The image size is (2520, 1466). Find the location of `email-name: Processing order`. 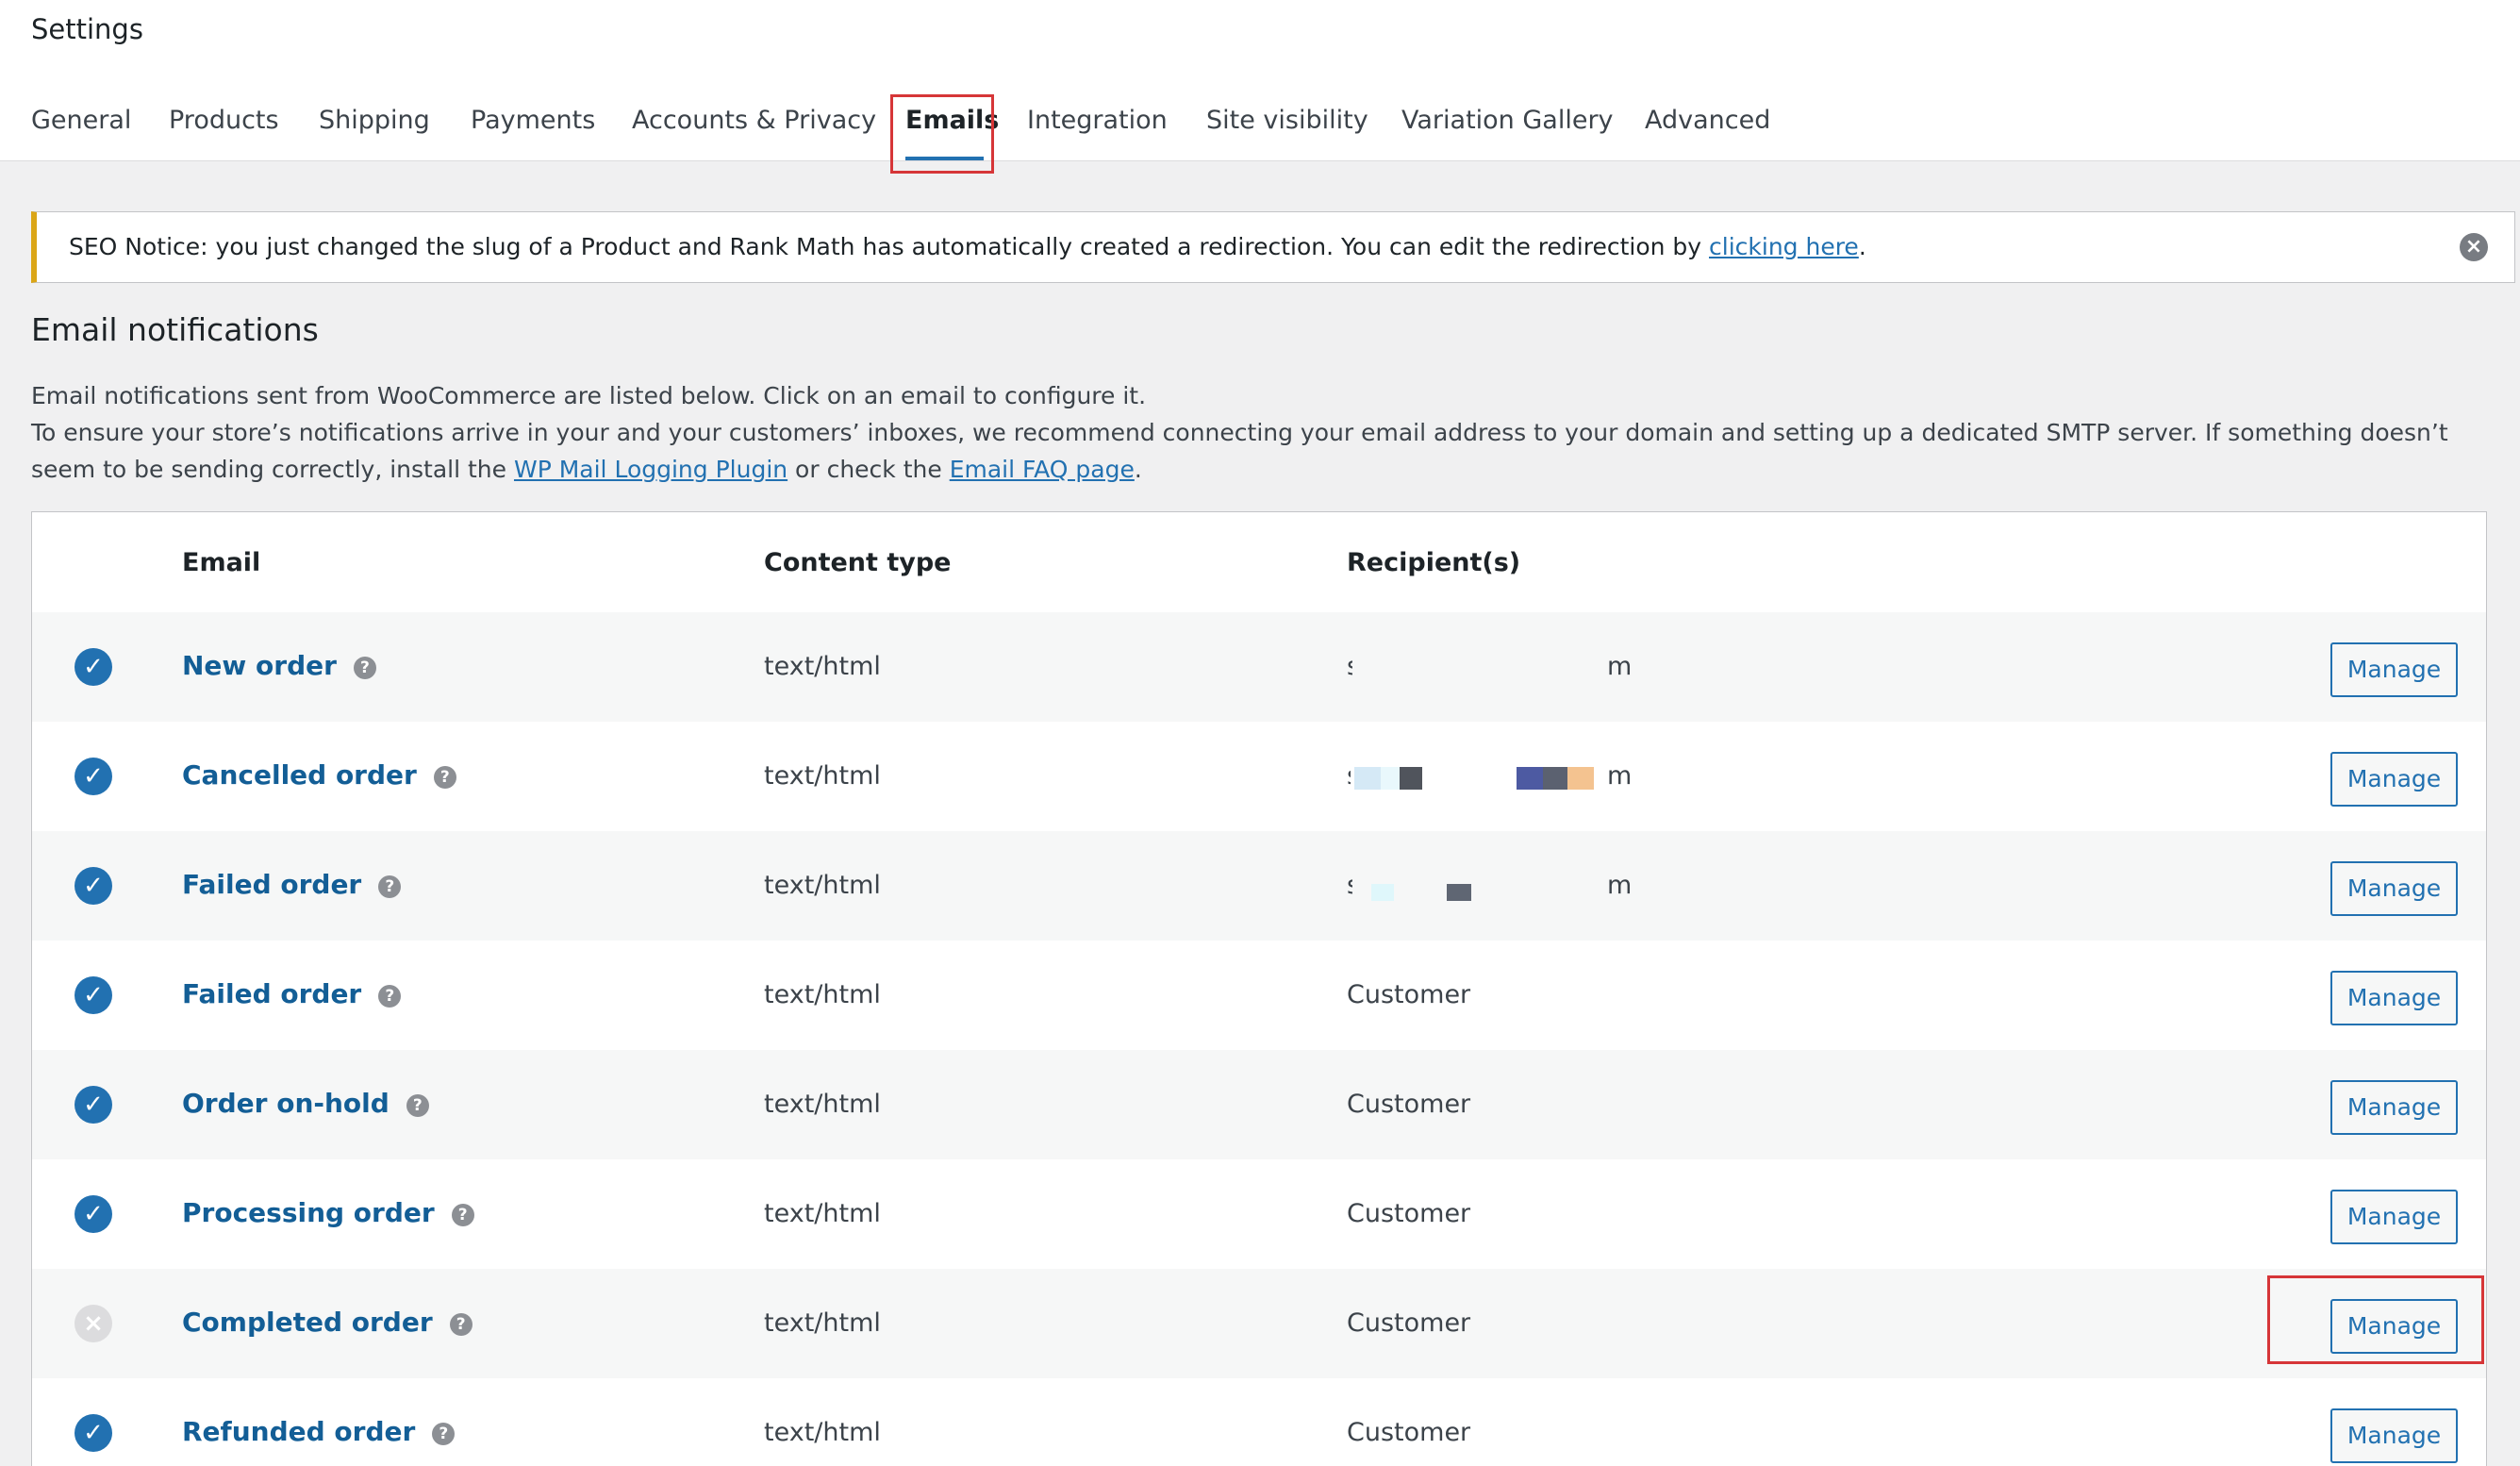

email-name: Processing order is located at coordinates (309, 1212).